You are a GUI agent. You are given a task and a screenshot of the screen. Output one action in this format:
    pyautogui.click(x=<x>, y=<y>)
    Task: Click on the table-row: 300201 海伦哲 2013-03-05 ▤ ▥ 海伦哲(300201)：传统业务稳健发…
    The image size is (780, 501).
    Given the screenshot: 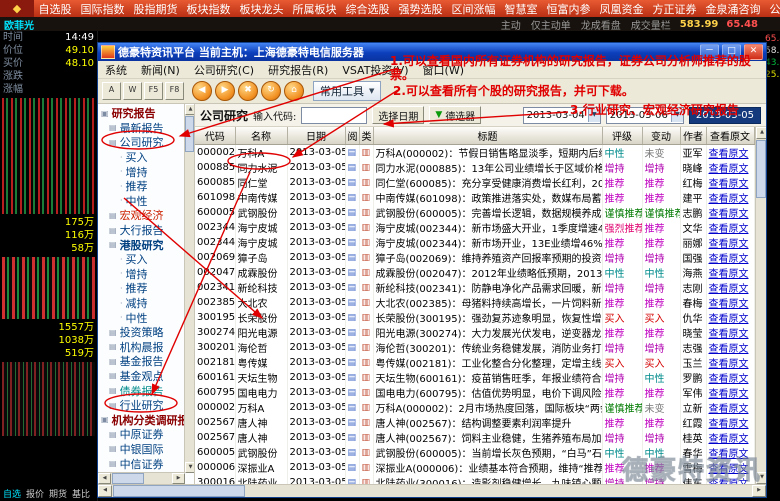 What is the action you would take?
    pyautogui.click(x=475, y=347)
    